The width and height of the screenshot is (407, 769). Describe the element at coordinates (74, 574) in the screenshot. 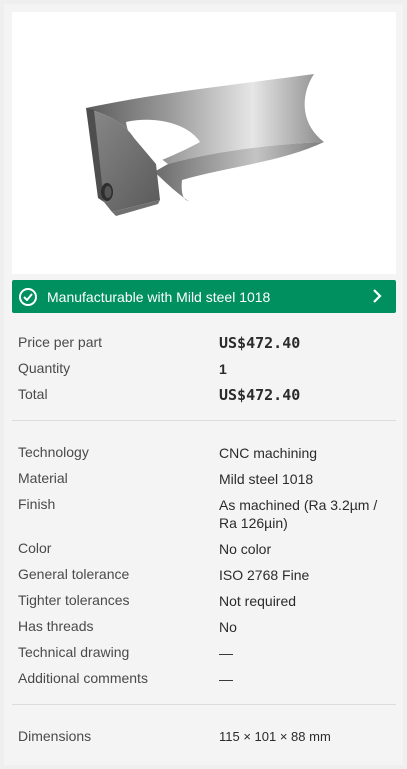

I see `spec-label: General tolerance` at that location.